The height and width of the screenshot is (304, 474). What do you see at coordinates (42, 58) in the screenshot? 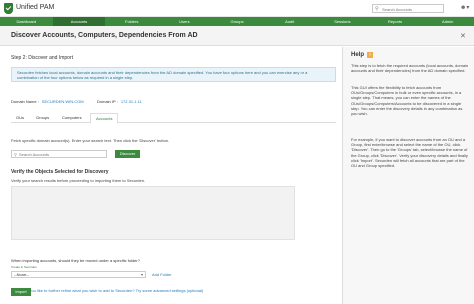
I see `step-title: Step 2: Discover and Import` at bounding box center [42, 58].